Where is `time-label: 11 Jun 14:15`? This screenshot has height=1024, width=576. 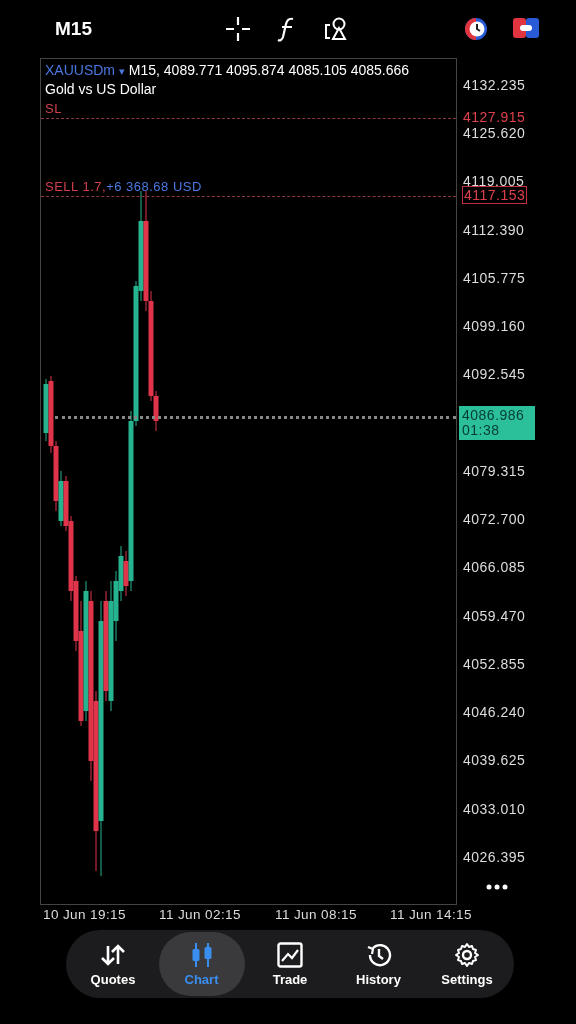
time-label: 11 Jun 14:15 is located at coordinates (431, 914).